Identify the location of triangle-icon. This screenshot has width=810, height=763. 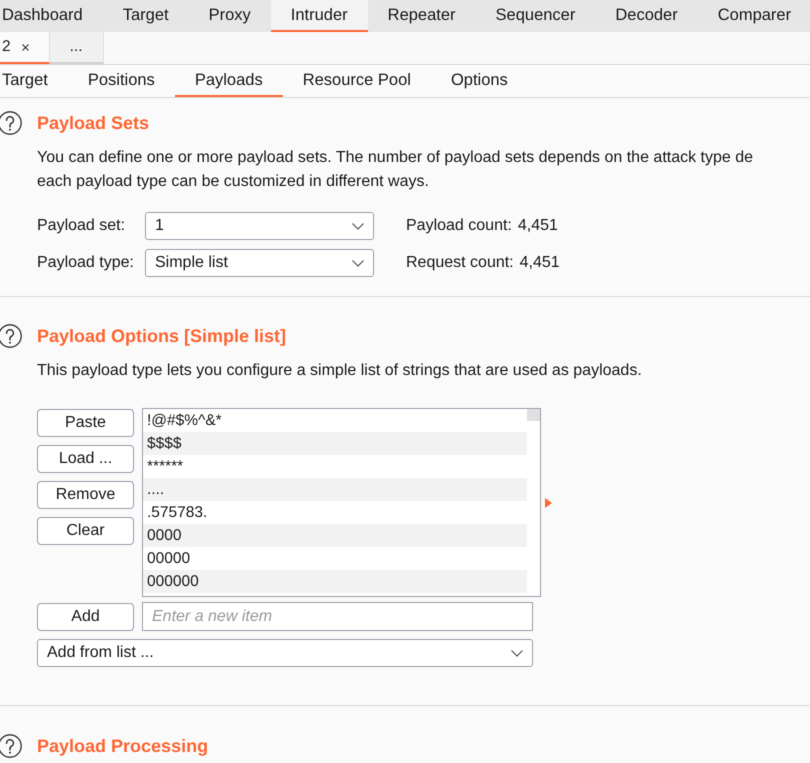
(548, 503).